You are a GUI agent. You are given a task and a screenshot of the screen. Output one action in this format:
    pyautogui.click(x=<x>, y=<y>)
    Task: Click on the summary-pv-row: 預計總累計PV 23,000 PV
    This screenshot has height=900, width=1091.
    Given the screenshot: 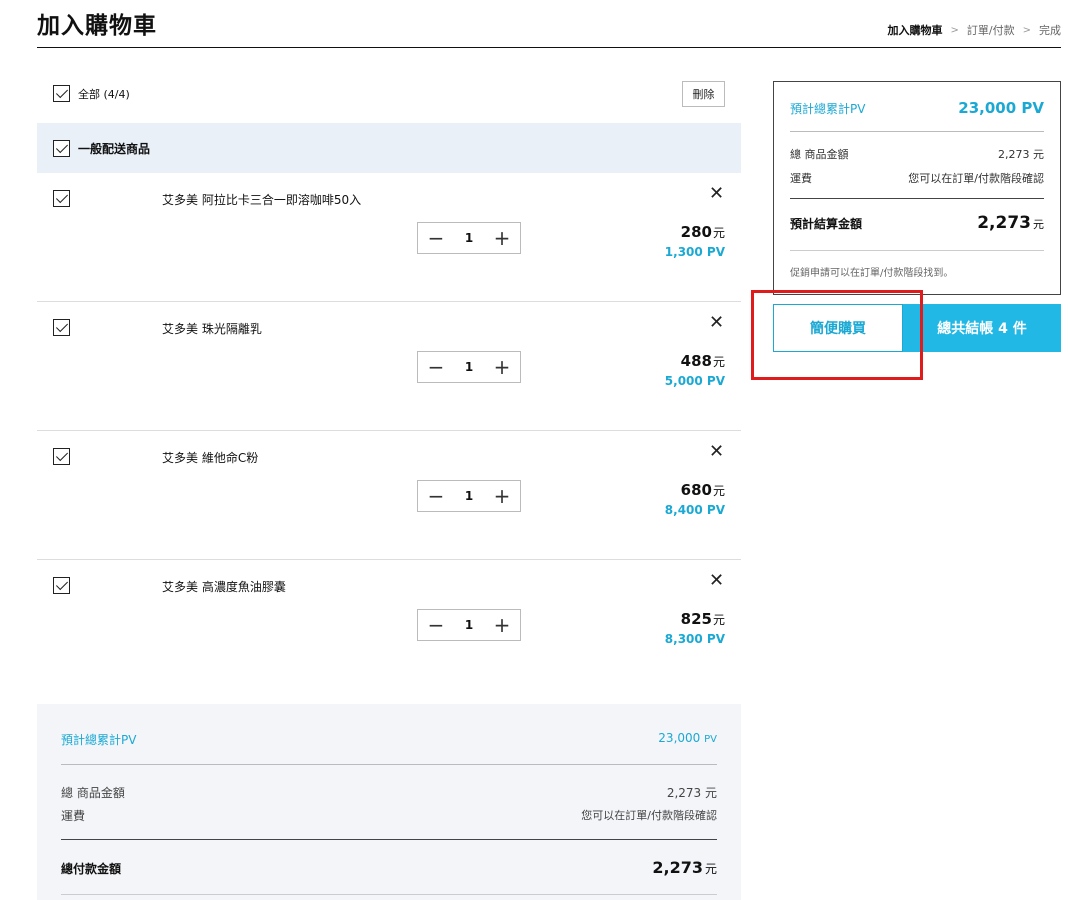 What is the action you would take?
    pyautogui.click(x=917, y=108)
    